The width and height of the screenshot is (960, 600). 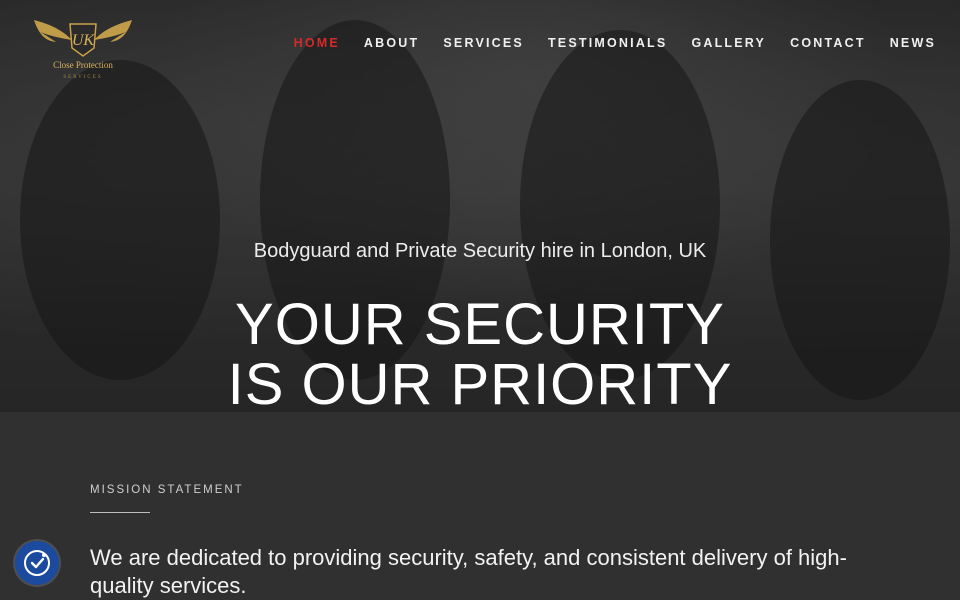 I want to click on accessibility-icon, so click(x=37, y=563).